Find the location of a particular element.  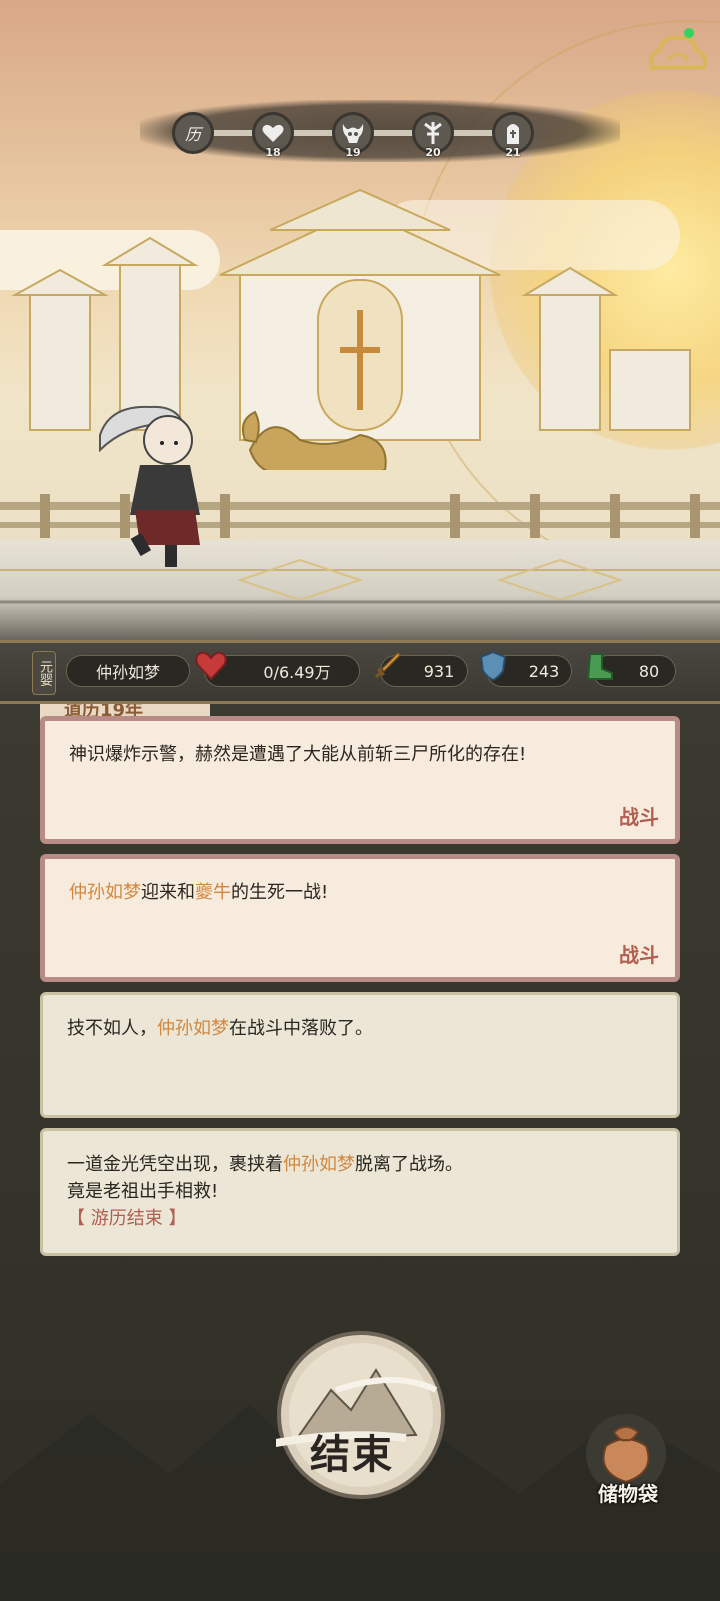

character-name: 仲孙如梦 is located at coordinates (128, 671).